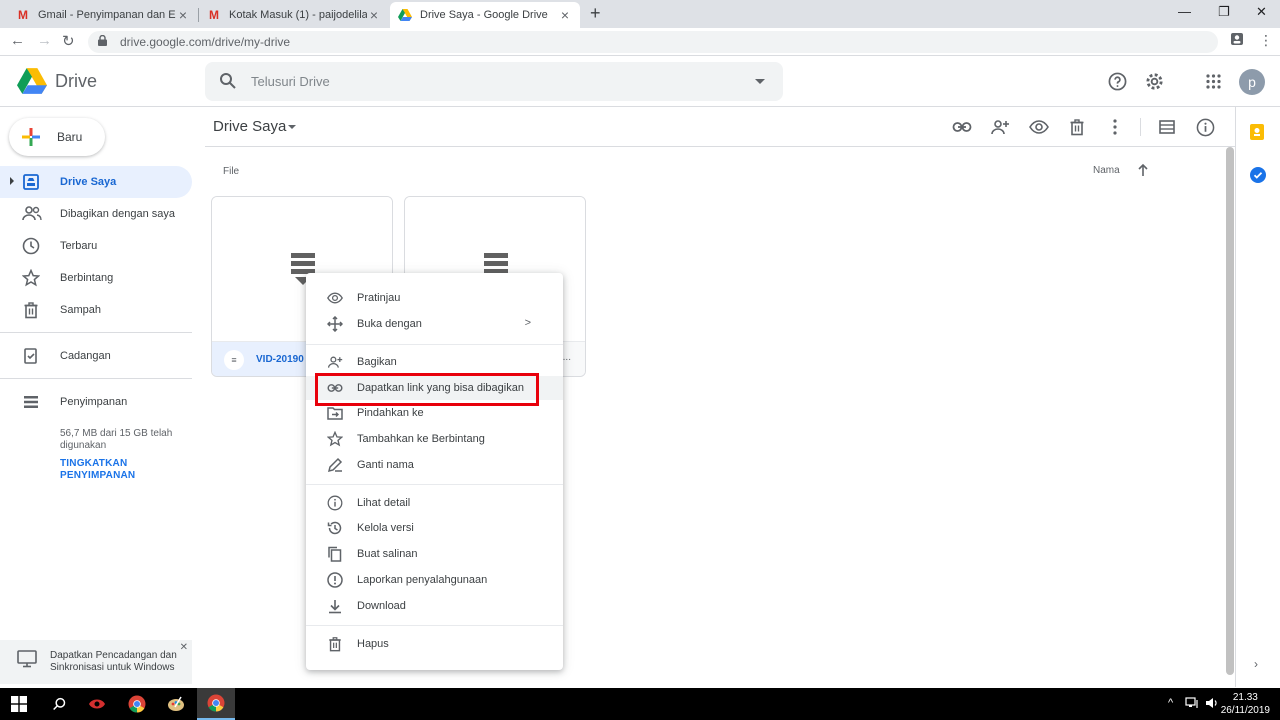  What do you see at coordinates (1077, 129) in the screenshot?
I see `delete-trash-icon` at bounding box center [1077, 129].